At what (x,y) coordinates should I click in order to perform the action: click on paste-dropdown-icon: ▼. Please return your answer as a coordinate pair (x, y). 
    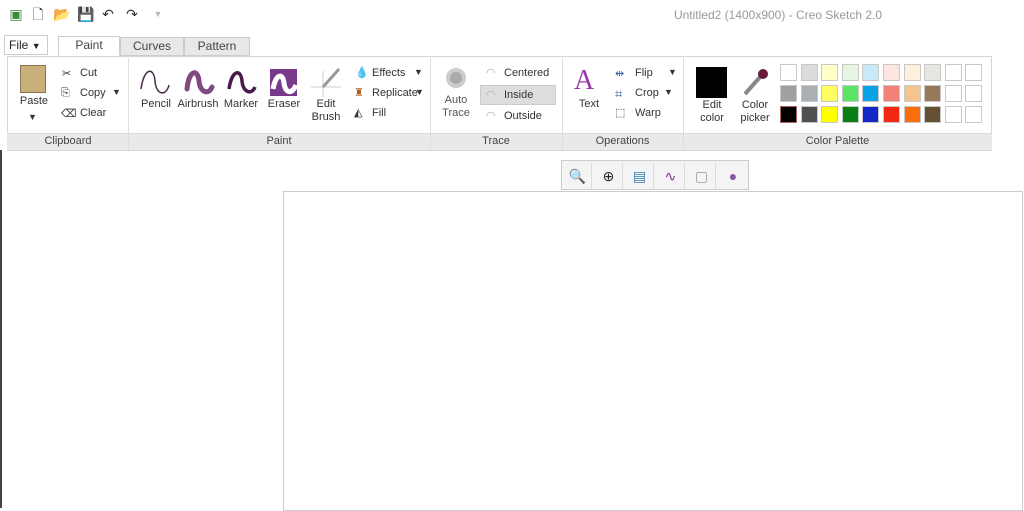
    Looking at the image, I should click on (32, 117).